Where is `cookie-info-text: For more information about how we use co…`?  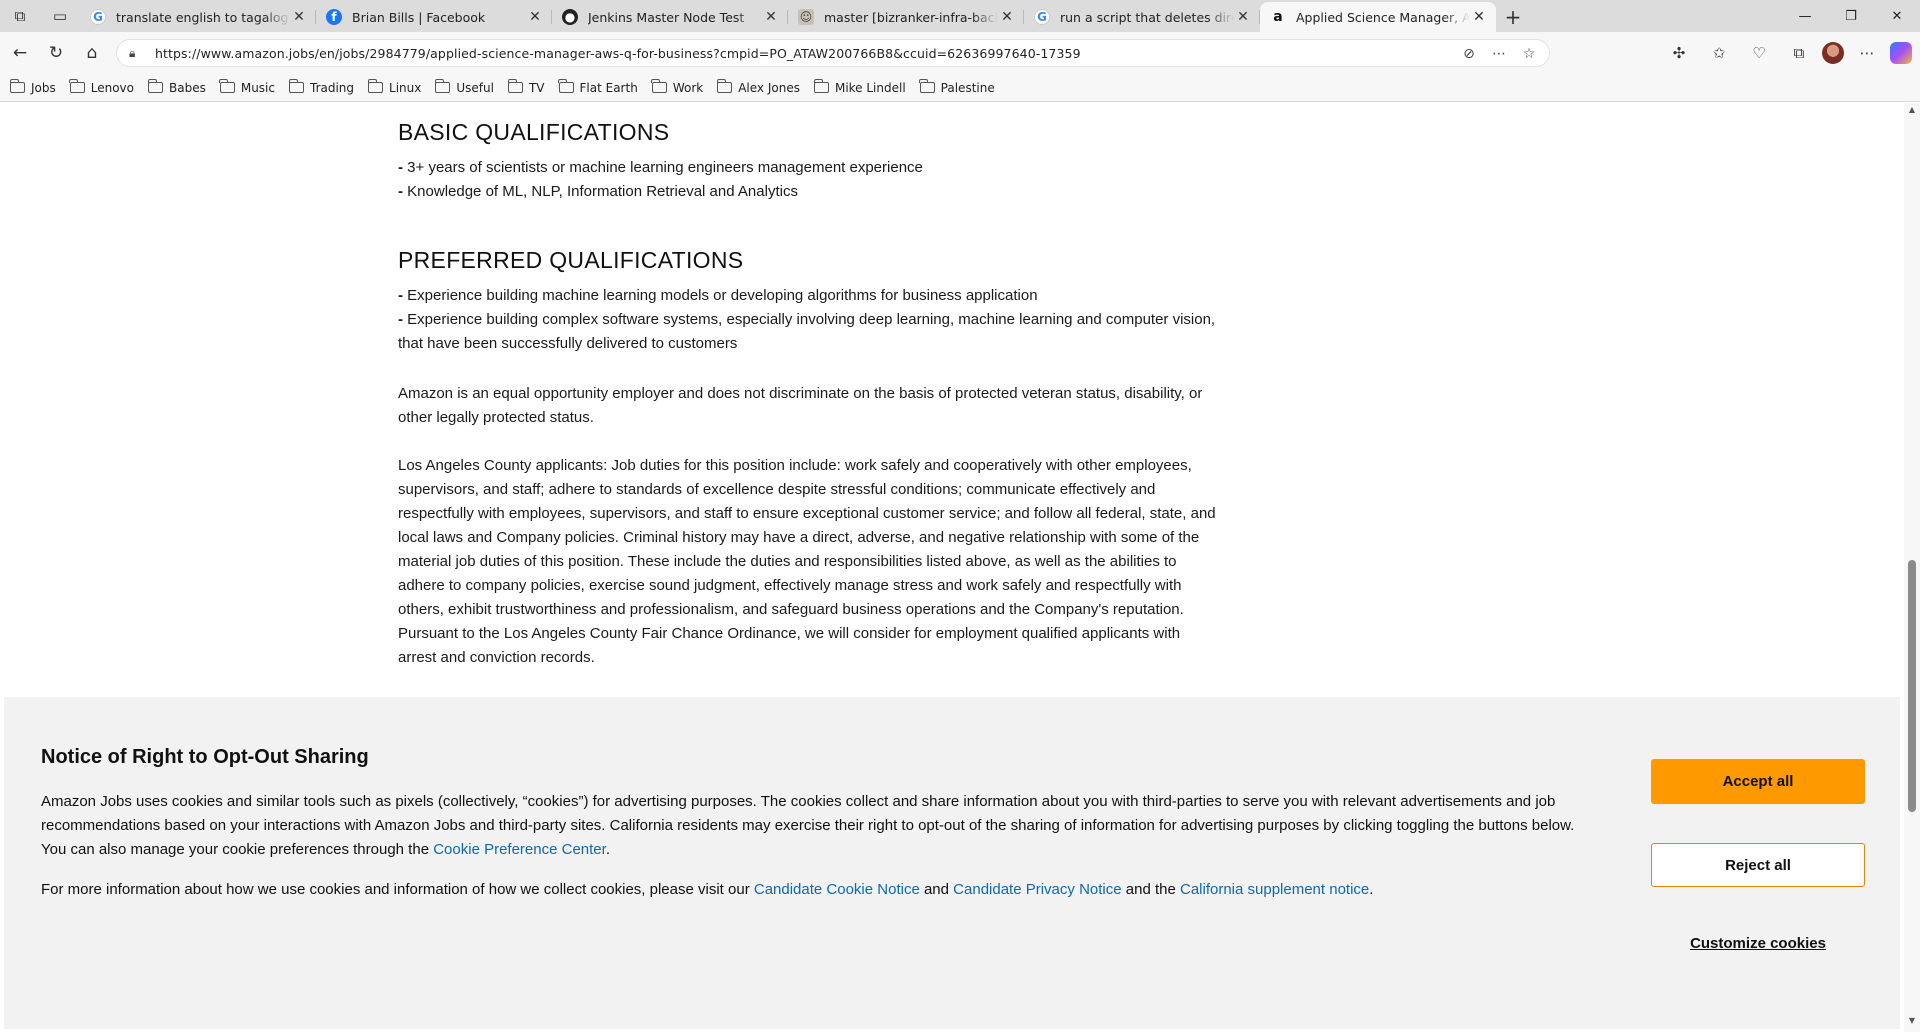
cookie-info-text: For more information about how we use co… is located at coordinates (707, 889).